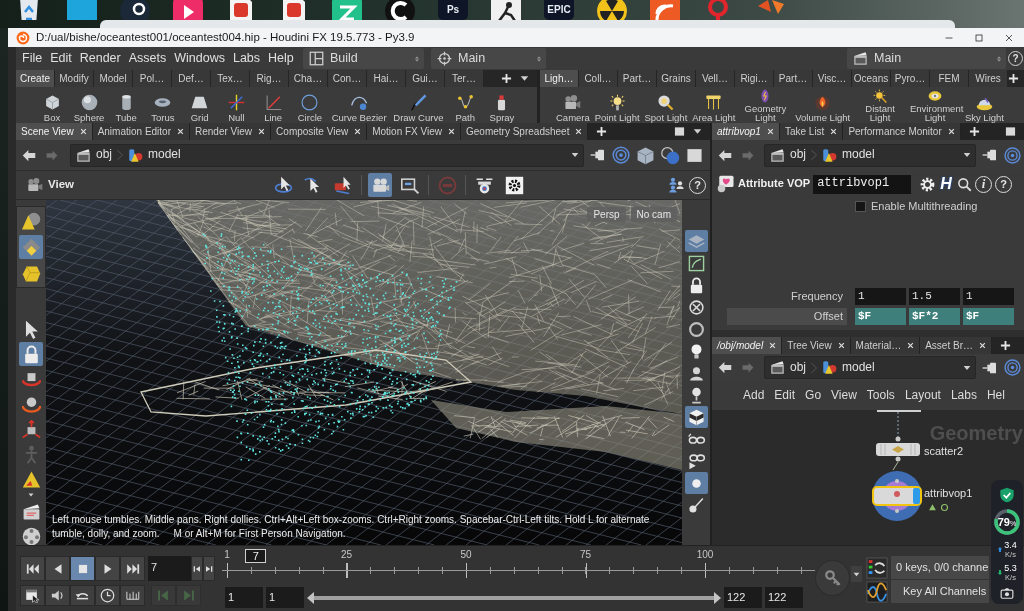 The width and height of the screenshot is (1024, 611). What do you see at coordinates (132, 595) in the screenshot?
I see `ruler-button` at bounding box center [132, 595].